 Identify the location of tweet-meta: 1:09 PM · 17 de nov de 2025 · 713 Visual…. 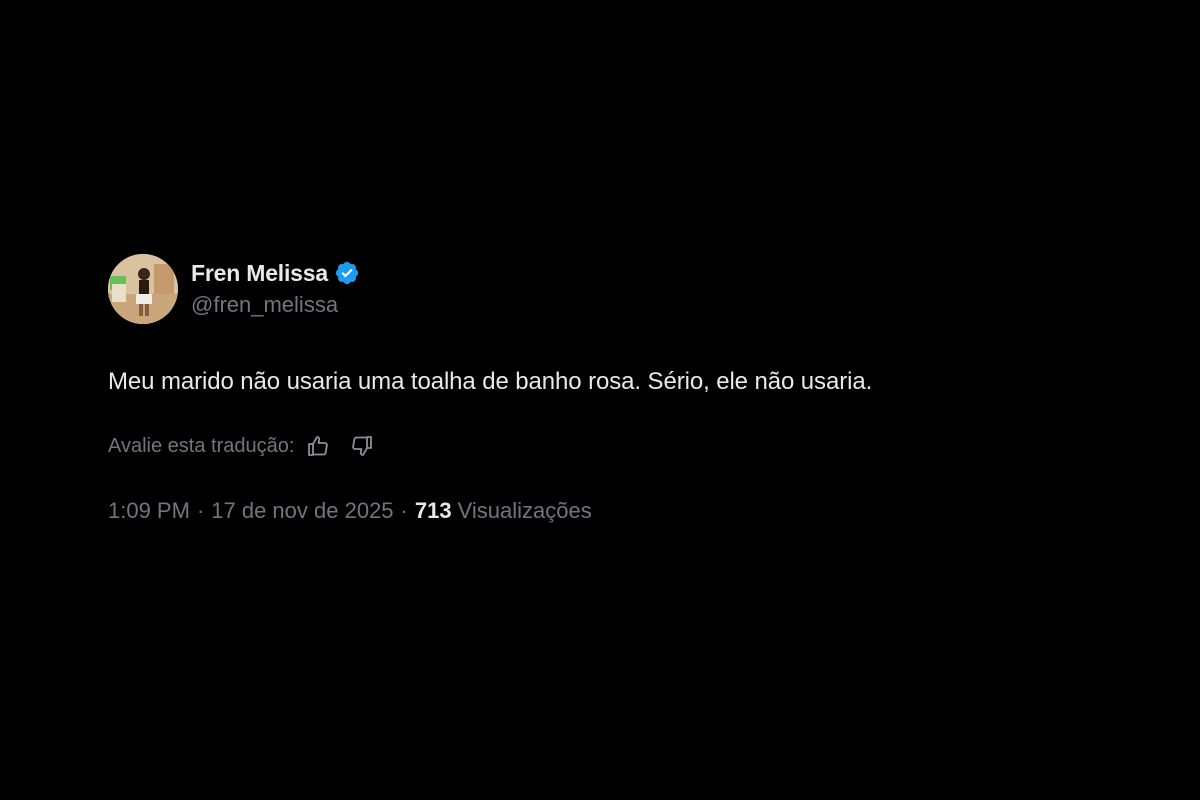
(608, 511).